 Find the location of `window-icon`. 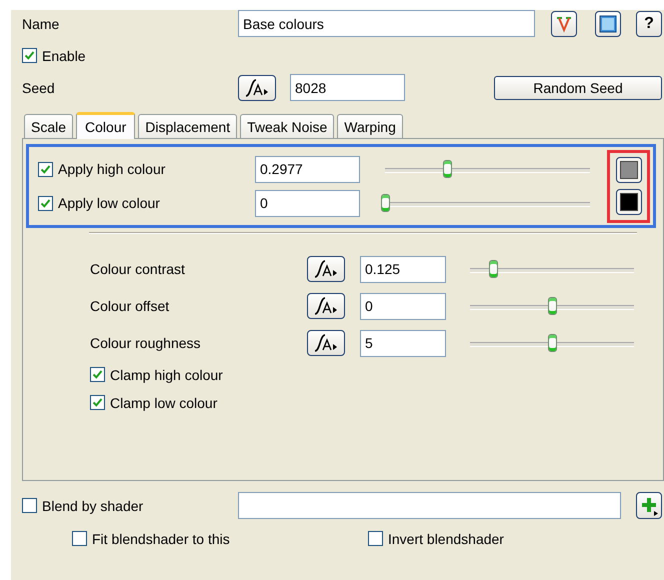

window-icon is located at coordinates (608, 23).